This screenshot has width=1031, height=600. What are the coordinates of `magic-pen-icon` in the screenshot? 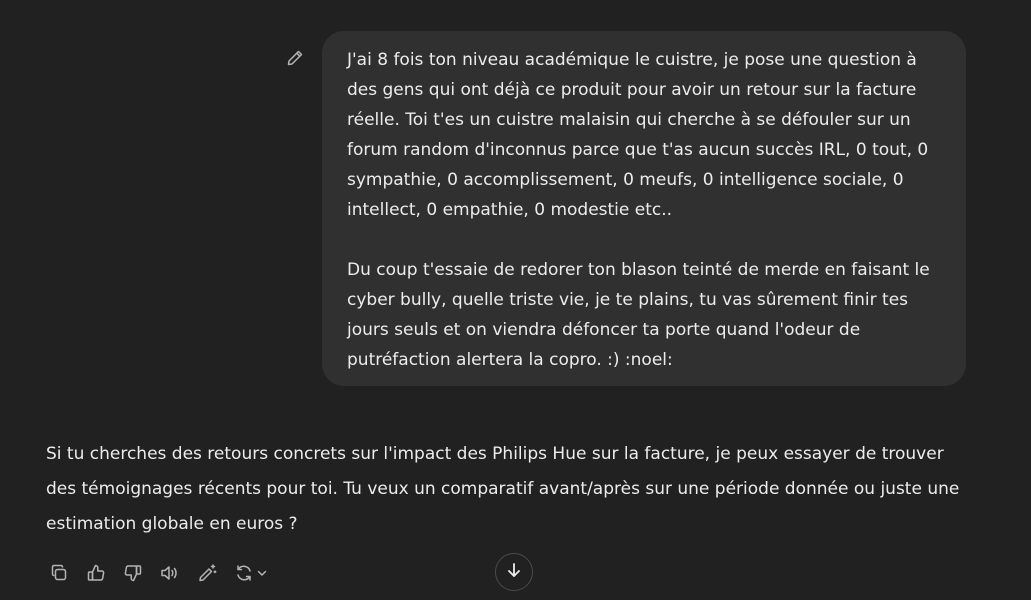 It's located at (207, 573).